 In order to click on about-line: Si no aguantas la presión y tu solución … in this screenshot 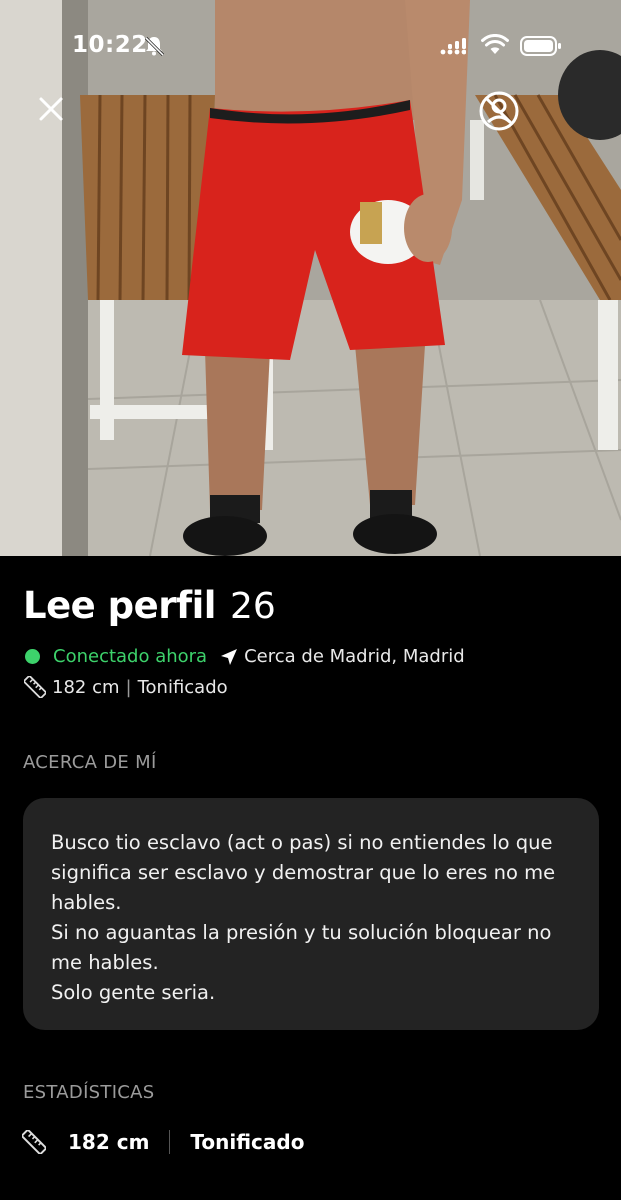, I will do `click(301, 932)`.